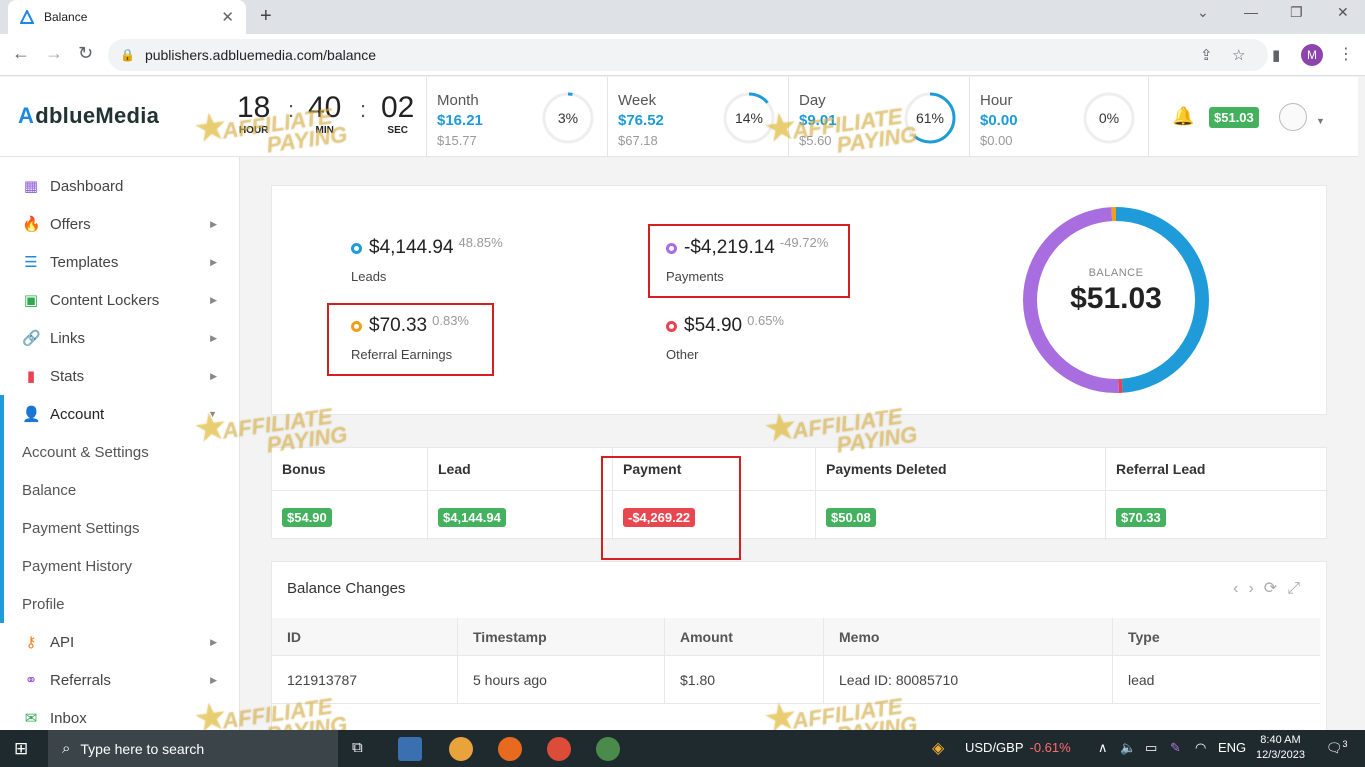  What do you see at coordinates (1200, 748) in the screenshot?
I see `wifi-icon: ◠` at bounding box center [1200, 748].